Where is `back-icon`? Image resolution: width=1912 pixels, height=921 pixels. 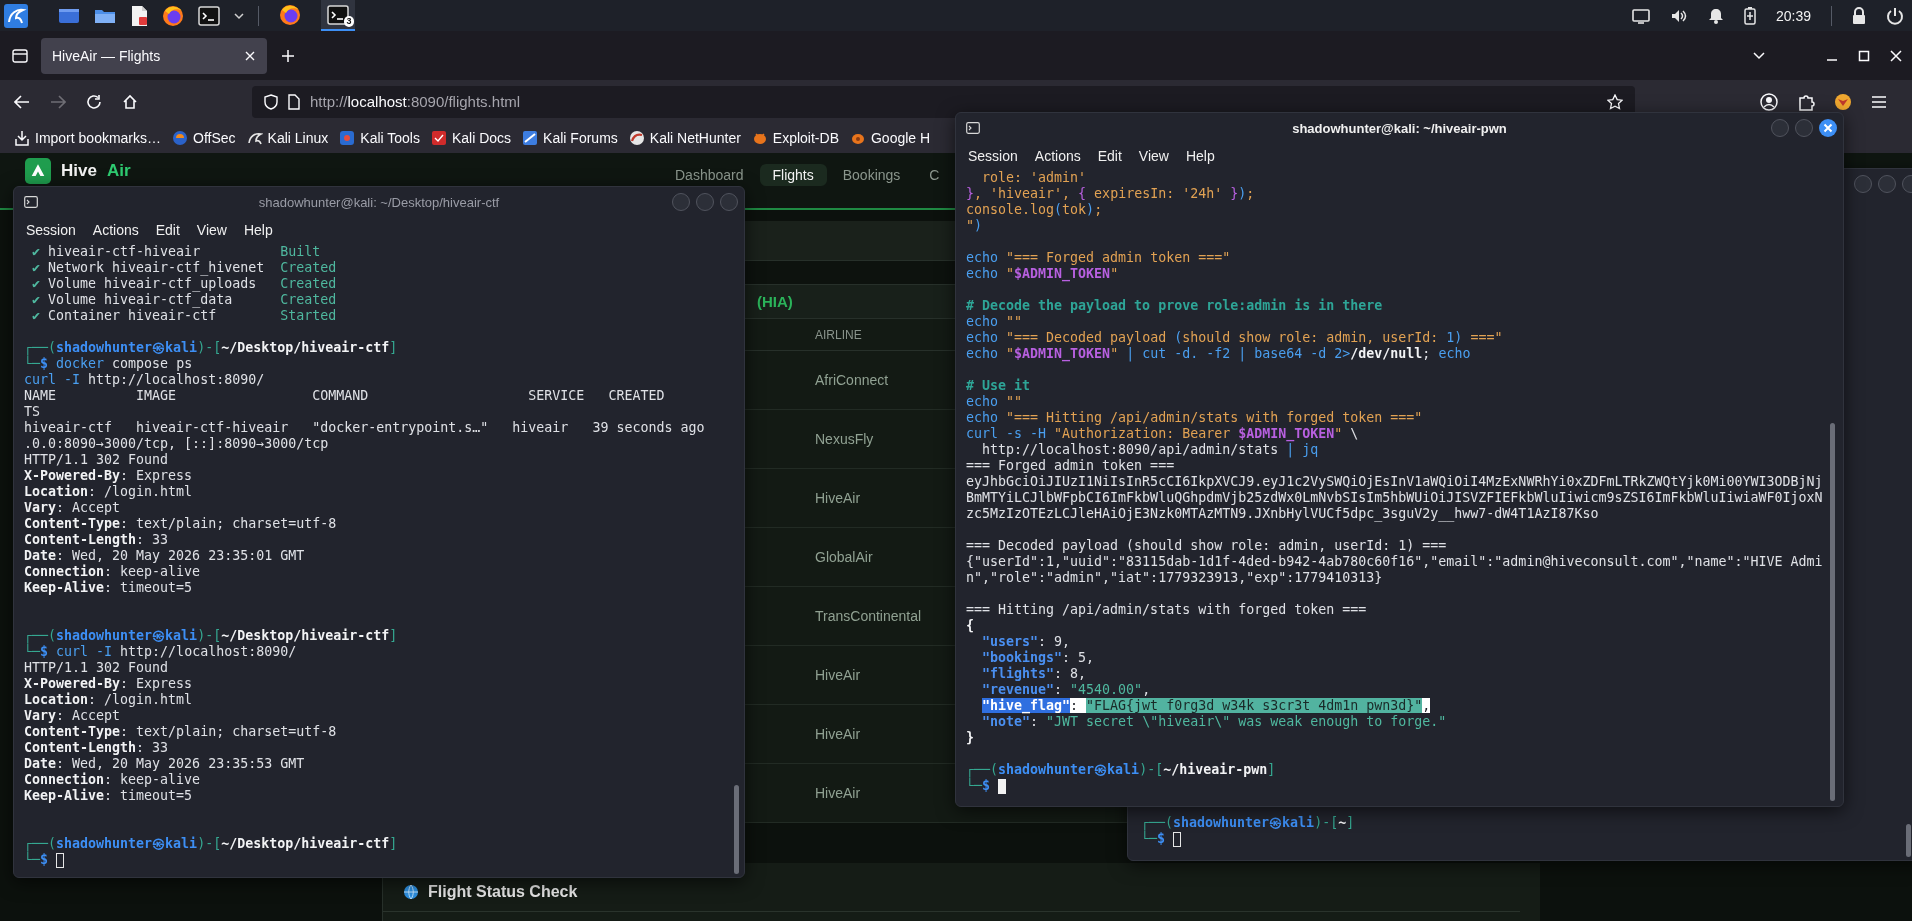
back-icon is located at coordinates (22, 101).